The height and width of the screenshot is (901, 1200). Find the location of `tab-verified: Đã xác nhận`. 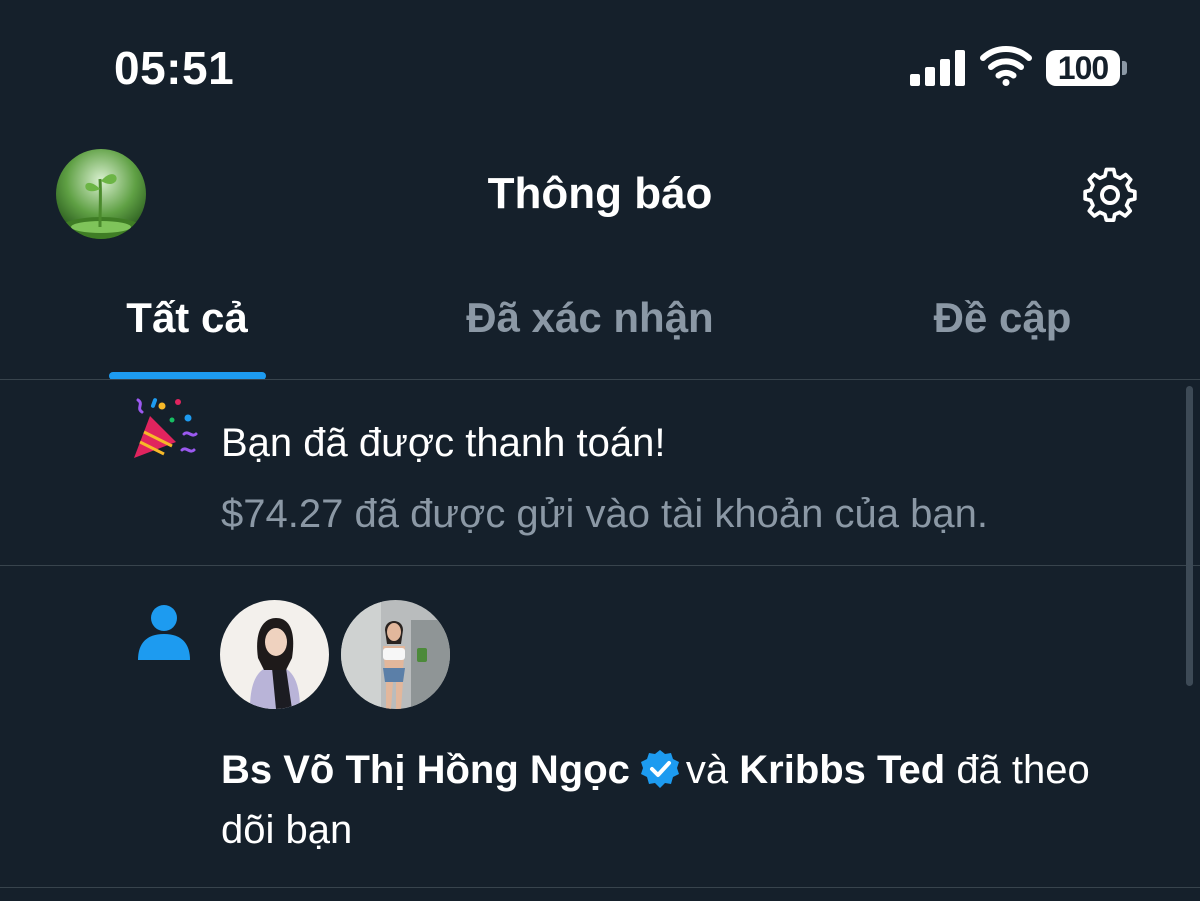

tab-verified: Đã xác nhận is located at coordinates (590, 330).